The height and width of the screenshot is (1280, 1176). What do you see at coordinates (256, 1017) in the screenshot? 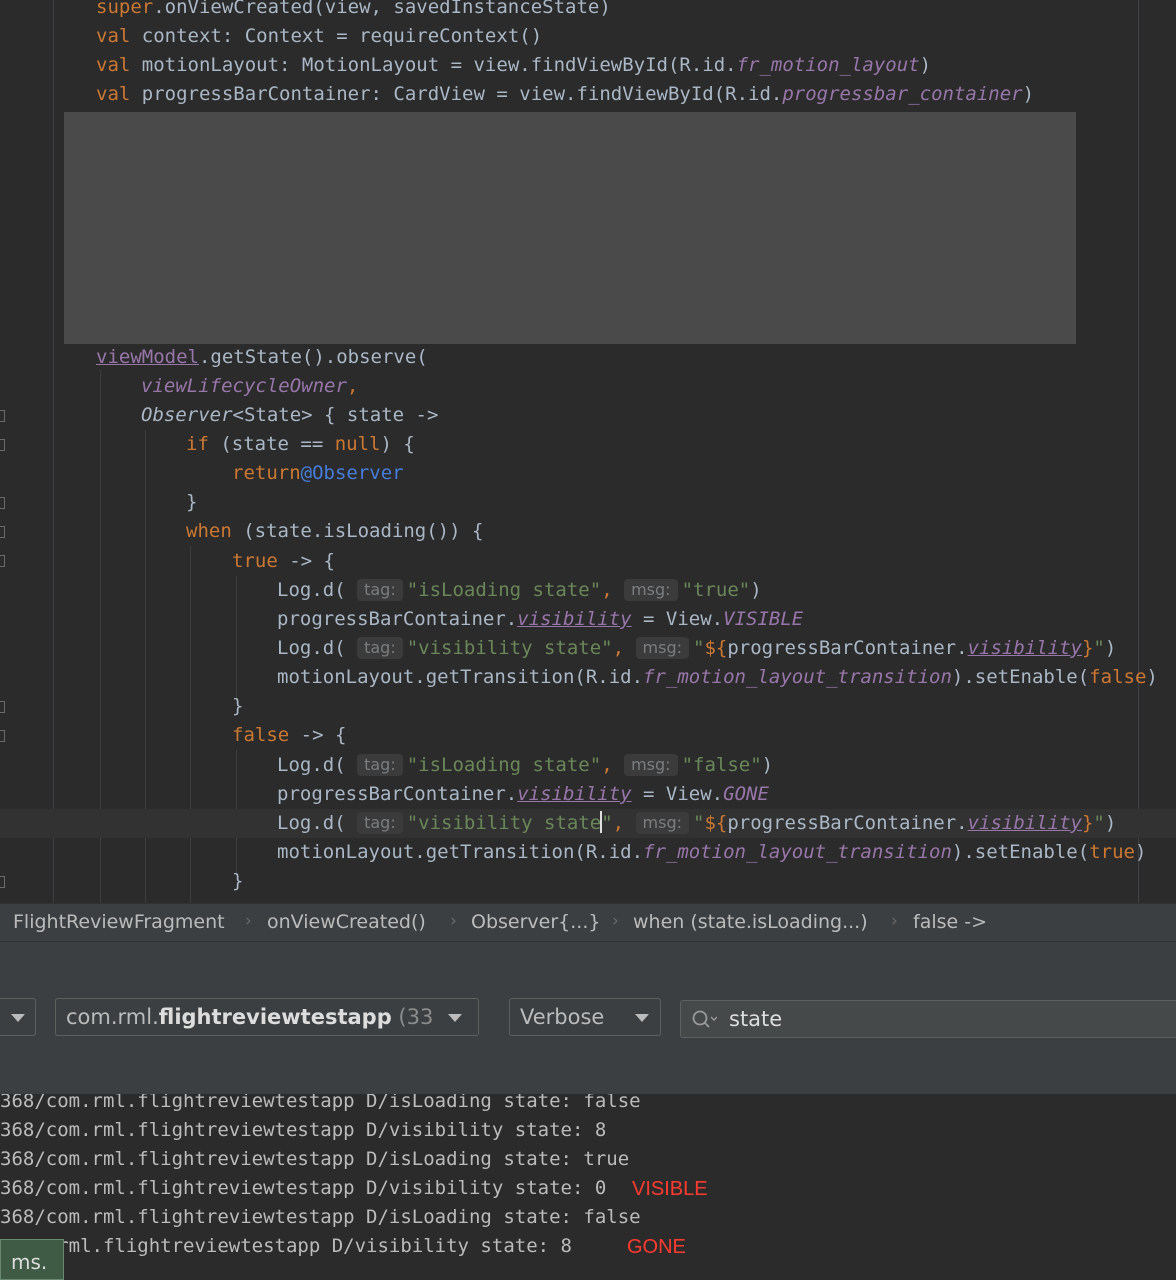
I see `process-label: com.rml.flightreviewtestapp (336` at bounding box center [256, 1017].